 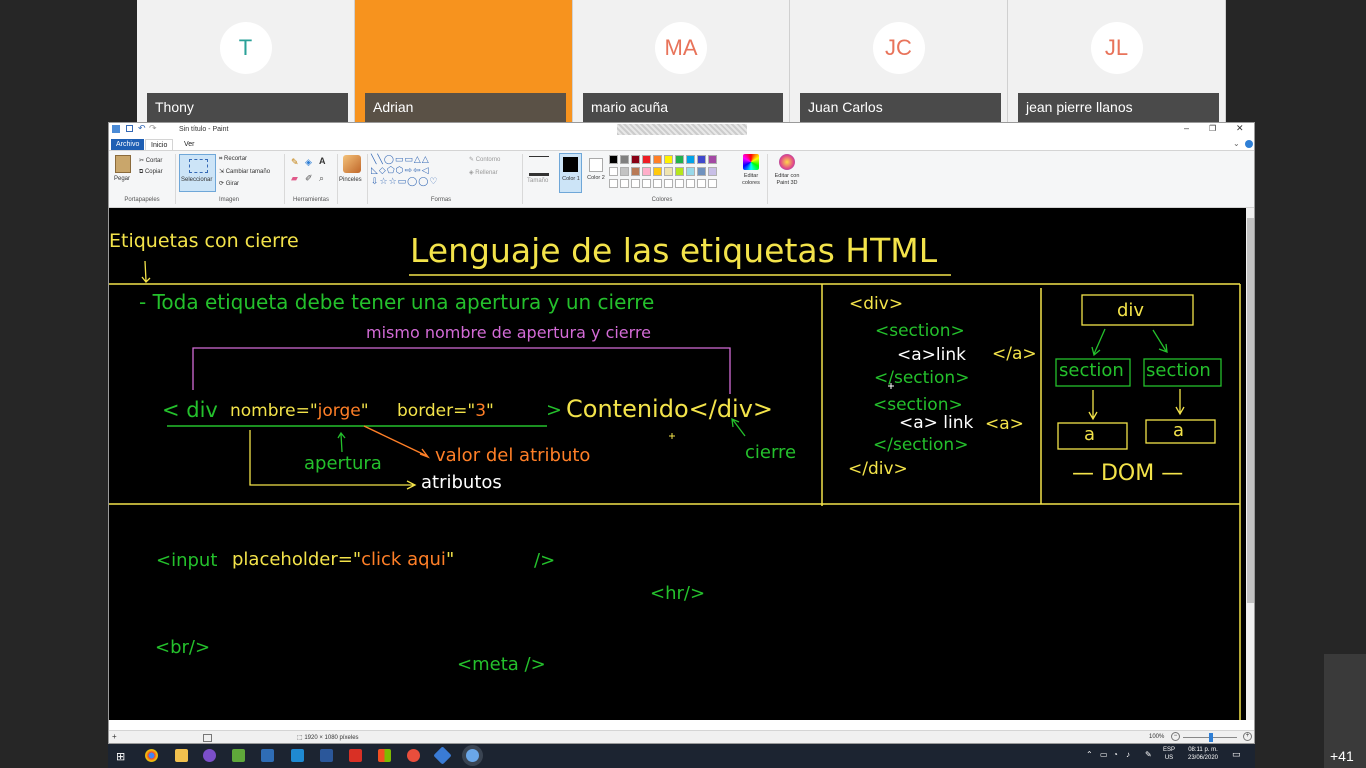 I want to click on size-button: Tamaño, so click(x=537, y=181).